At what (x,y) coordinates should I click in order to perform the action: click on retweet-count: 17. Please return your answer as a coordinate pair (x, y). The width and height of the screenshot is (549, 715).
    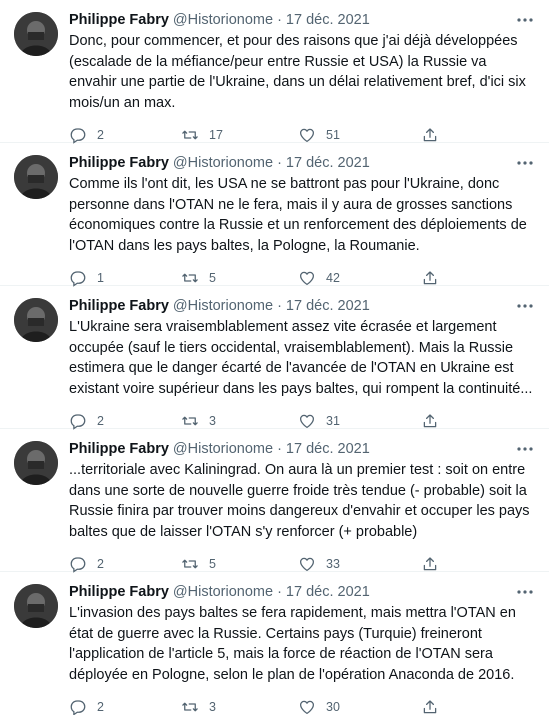
    Looking at the image, I should click on (216, 135).